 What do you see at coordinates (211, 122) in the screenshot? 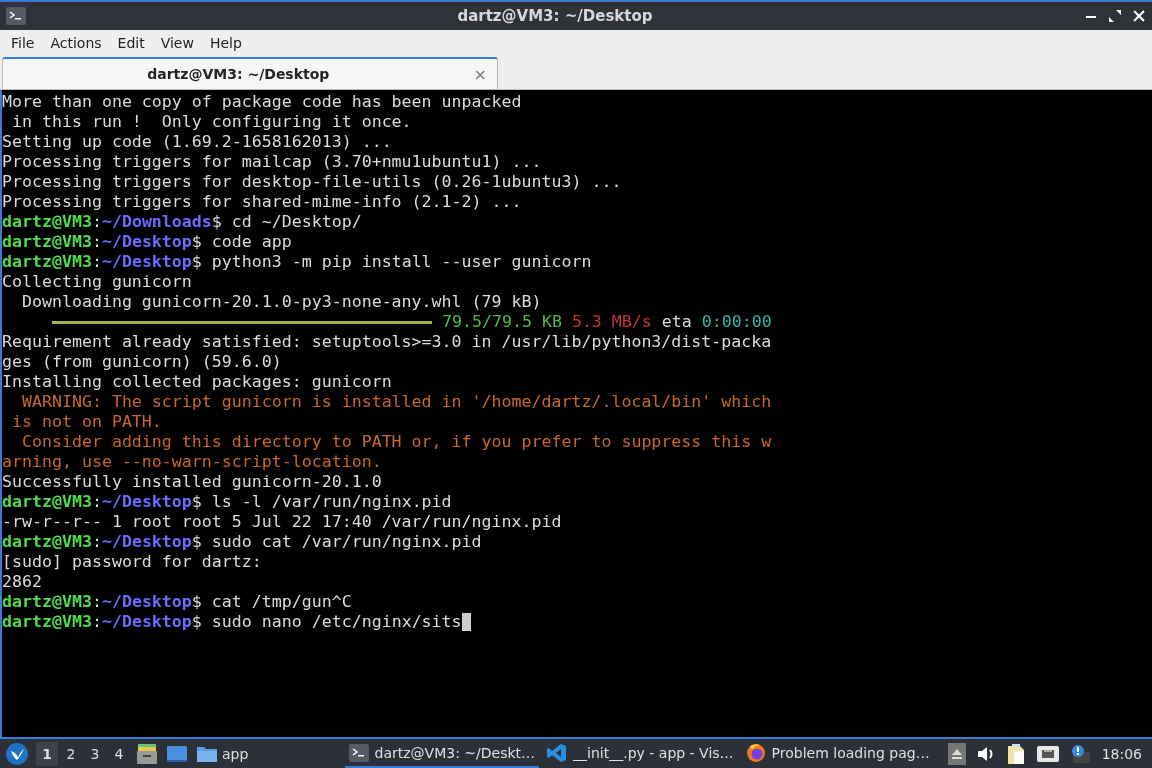
I see `terminal-line: in this run ! Only configuring it once.` at bounding box center [211, 122].